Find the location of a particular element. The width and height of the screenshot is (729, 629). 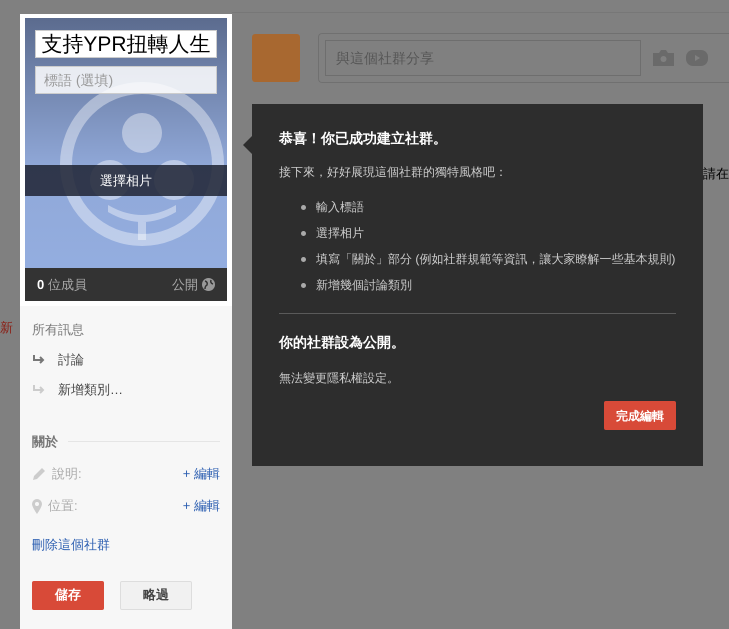

avatar-placeholder is located at coordinates (276, 58).